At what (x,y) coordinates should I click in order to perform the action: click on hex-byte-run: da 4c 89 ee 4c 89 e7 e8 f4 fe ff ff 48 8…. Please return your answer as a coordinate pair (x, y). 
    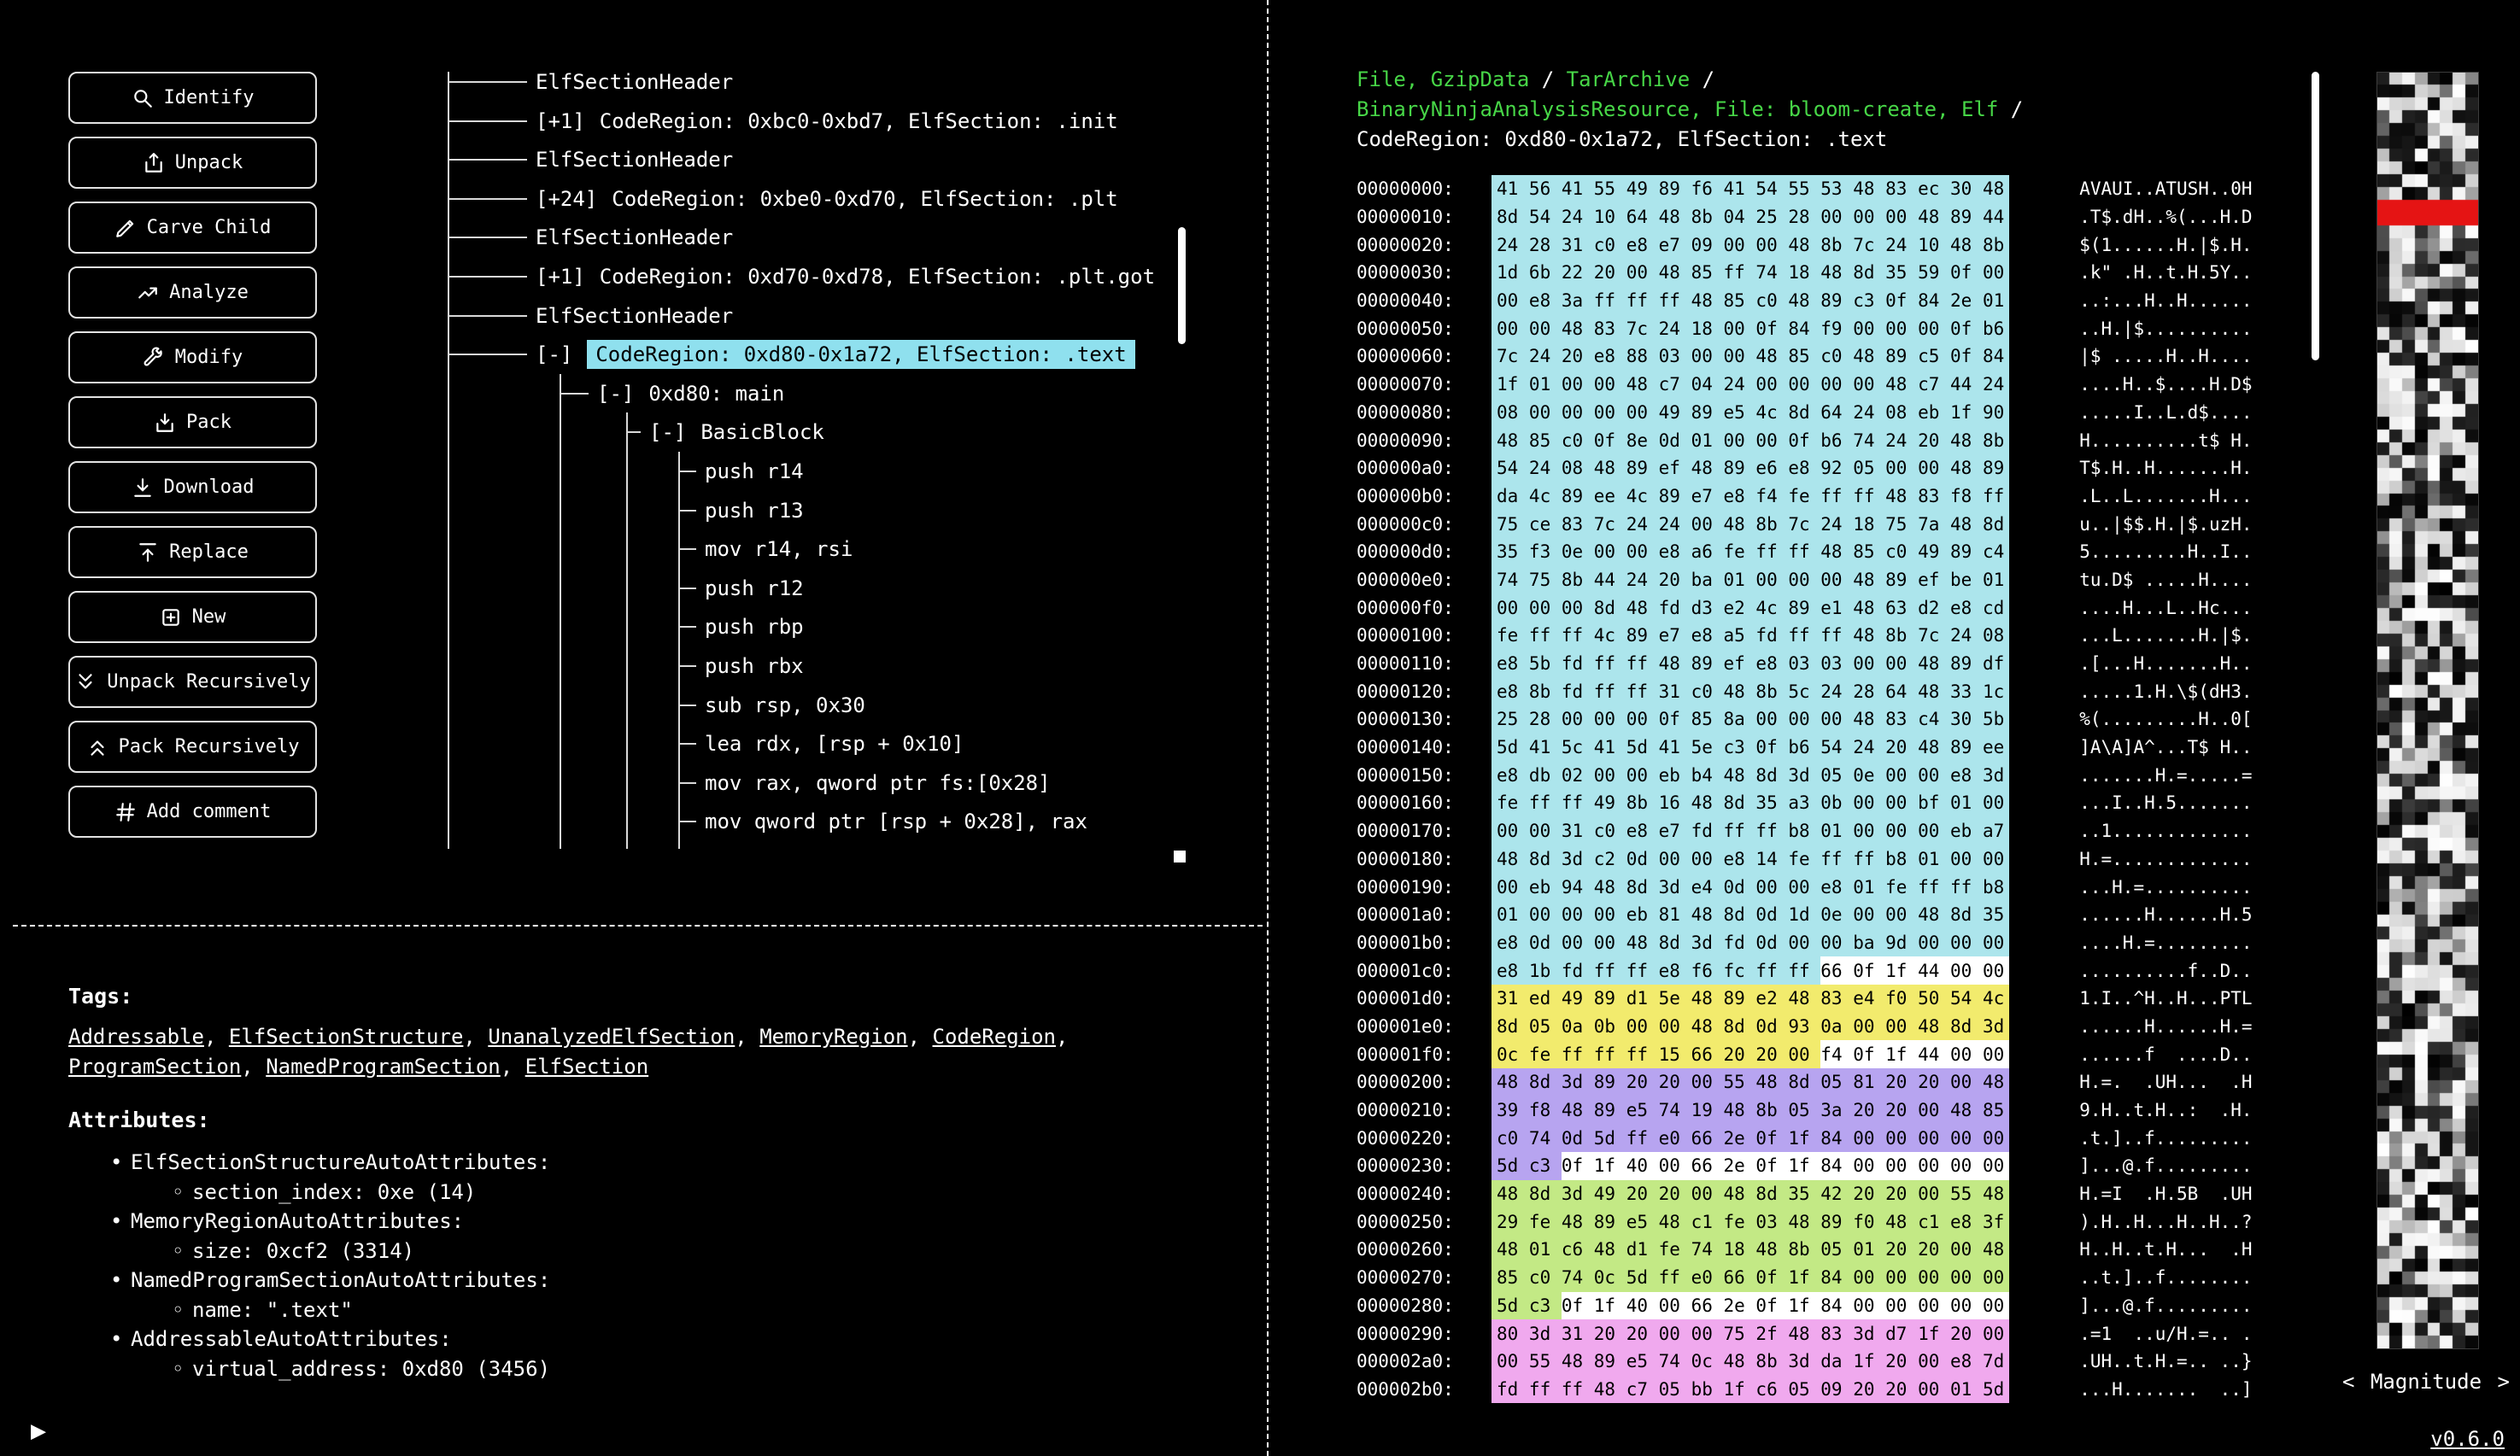
    Looking at the image, I should click on (1751, 497).